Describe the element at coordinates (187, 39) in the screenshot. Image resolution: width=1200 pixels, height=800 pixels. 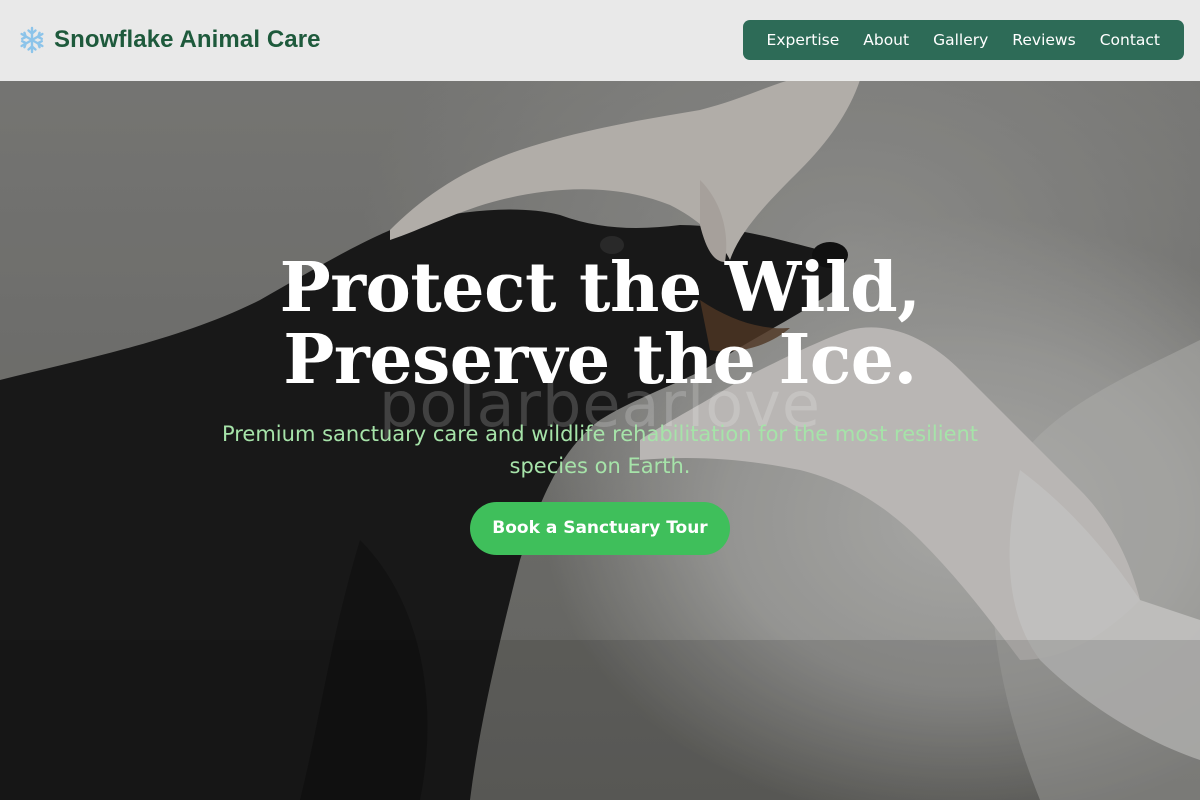
I see `brand-name: Snowflake Animal Care` at that location.